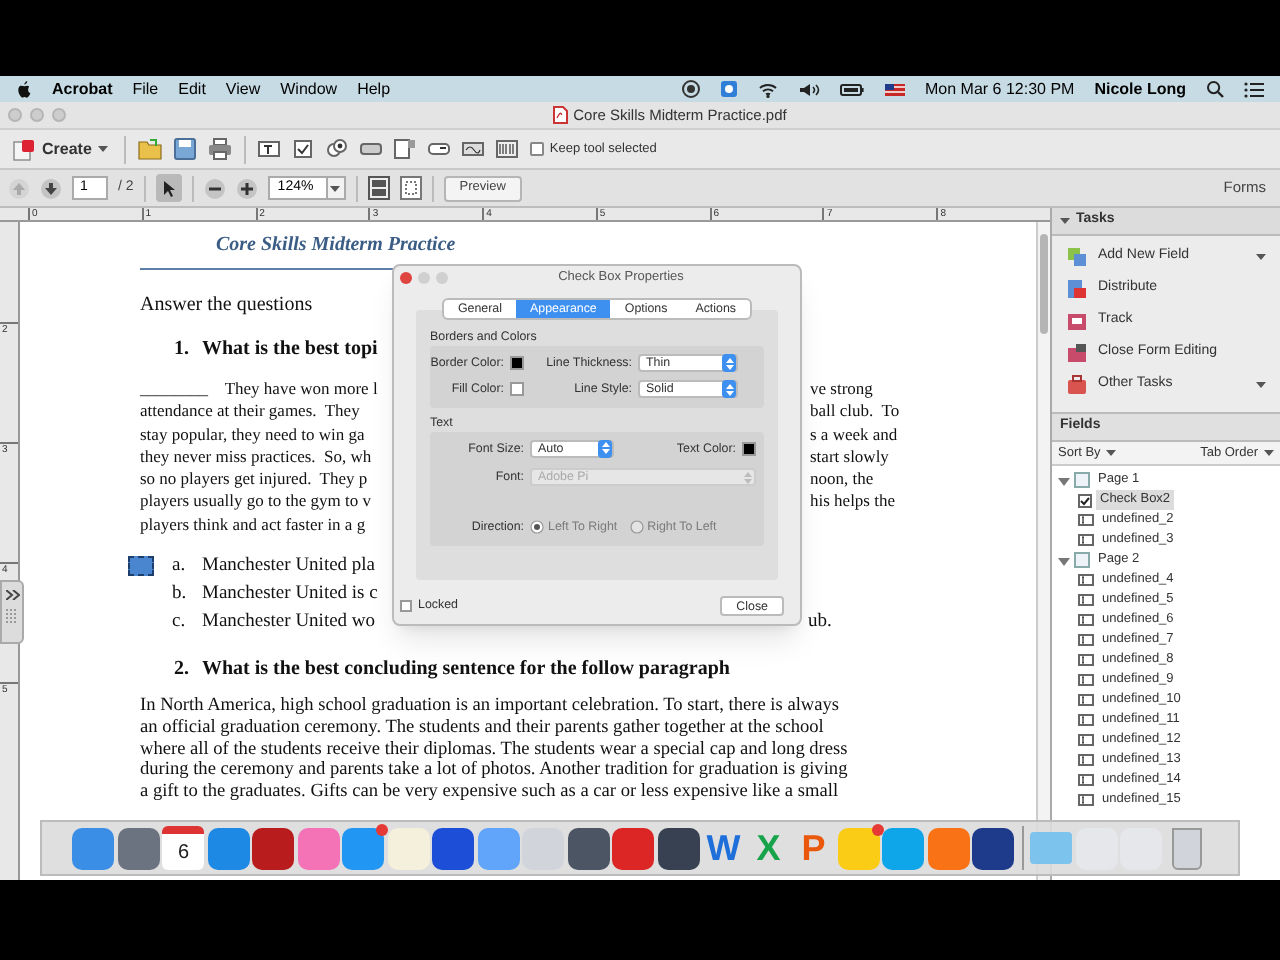  I want to click on apple-logo-icon, so click(24, 89).